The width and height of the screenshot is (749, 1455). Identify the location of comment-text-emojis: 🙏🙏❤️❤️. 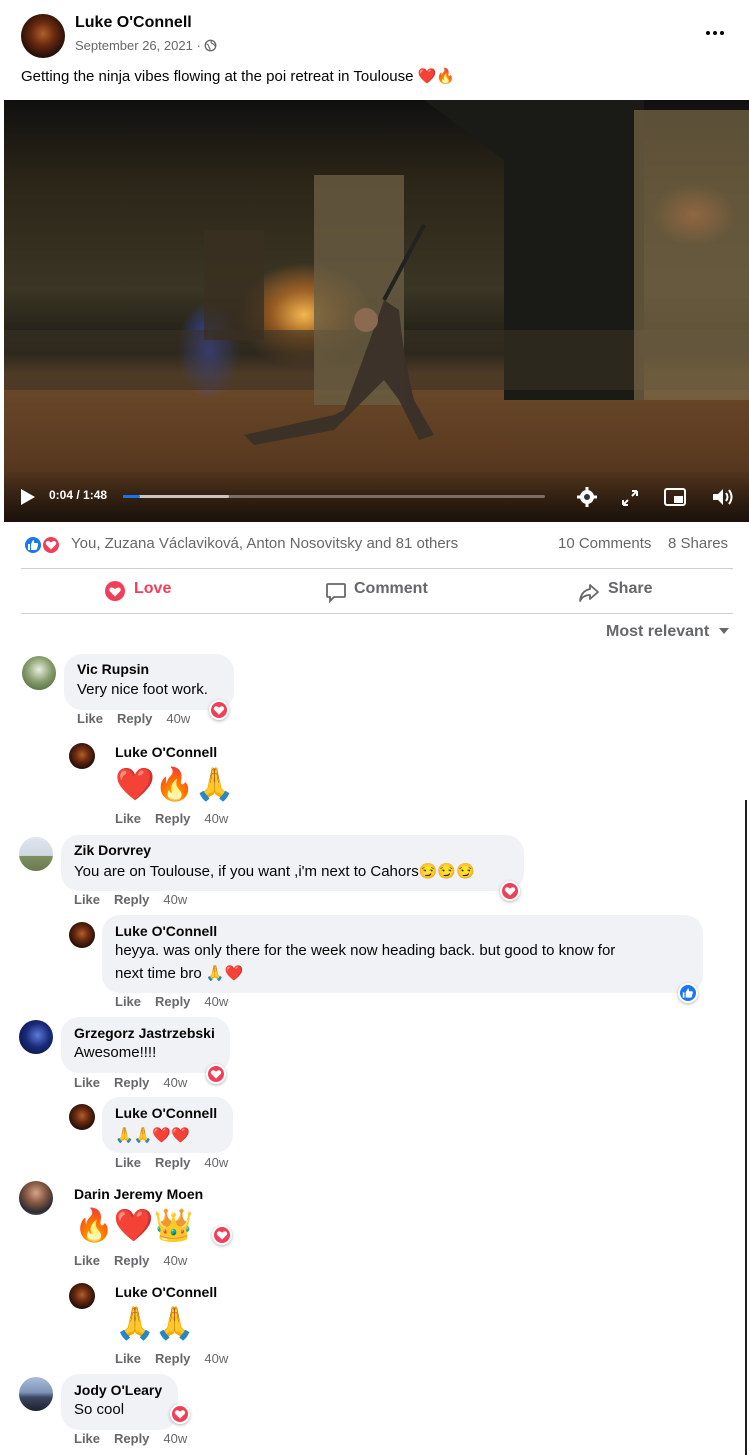
(152, 1135).